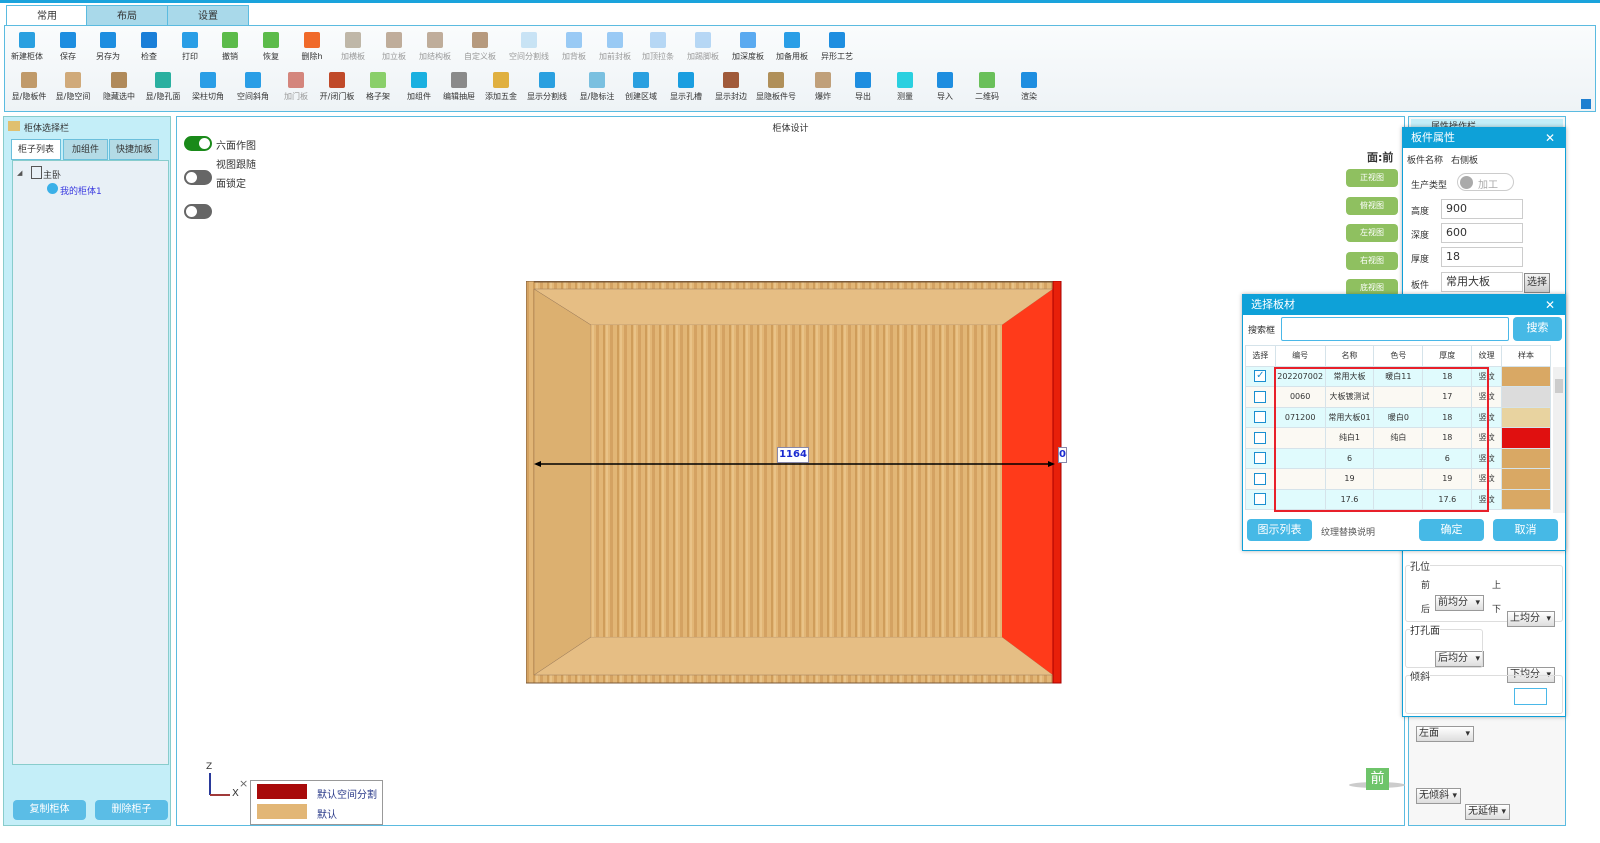 The image size is (1600, 843). I want to click on toolbar-button-door: 加门板, so click(296, 87).